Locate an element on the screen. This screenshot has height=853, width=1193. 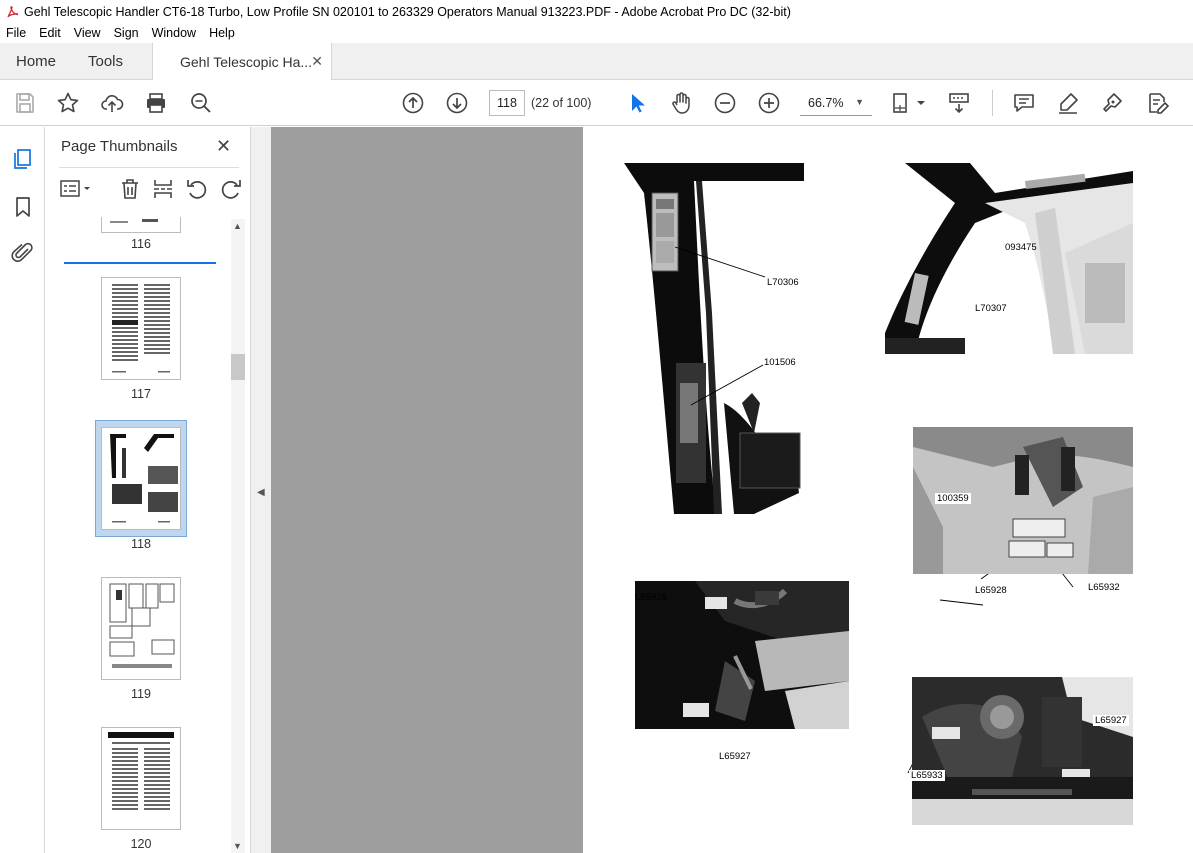
menu-sign: Sign is located at coordinates (126, 33).